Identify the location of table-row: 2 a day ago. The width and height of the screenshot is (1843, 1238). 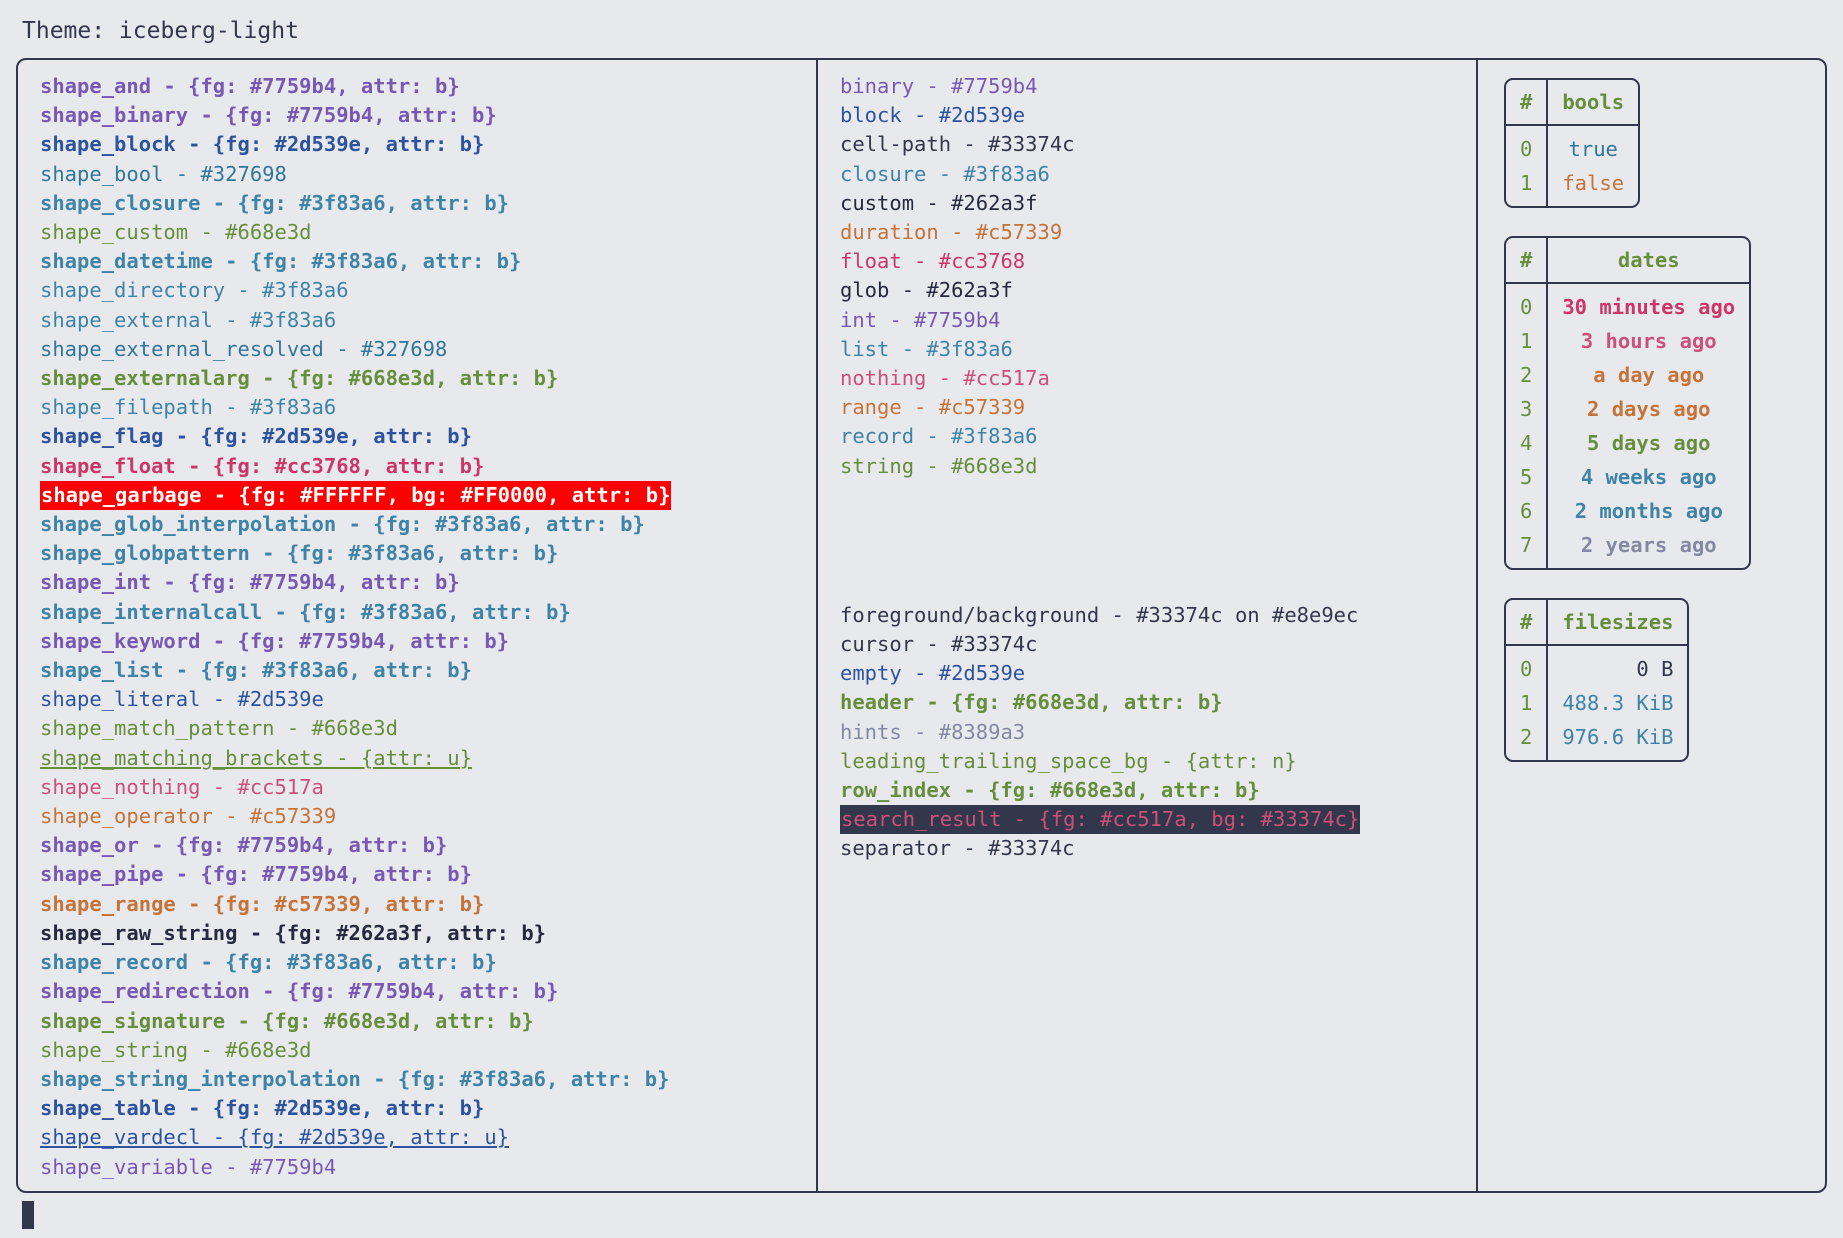
(1627, 375).